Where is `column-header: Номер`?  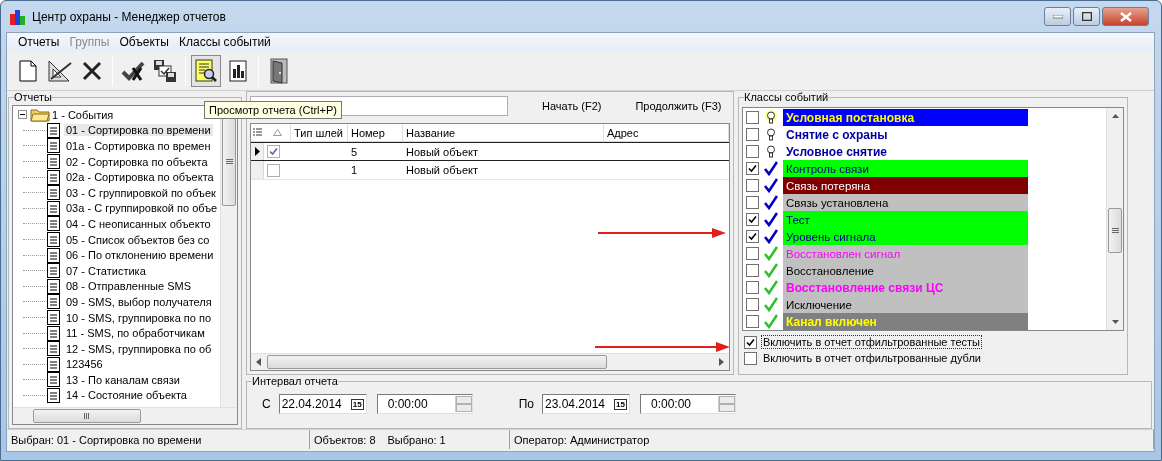 column-header: Номер is located at coordinates (375, 132).